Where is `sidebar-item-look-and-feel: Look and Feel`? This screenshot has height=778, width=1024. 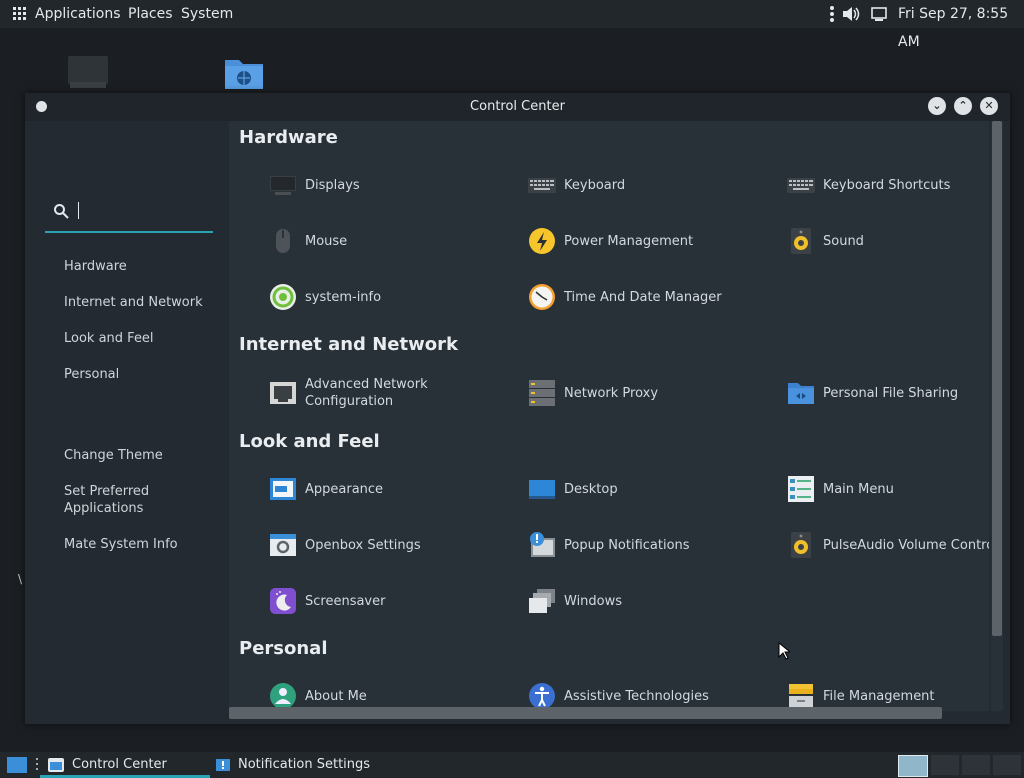
sidebar-item-look-and-feel: Look and Feel is located at coordinates (139, 338).